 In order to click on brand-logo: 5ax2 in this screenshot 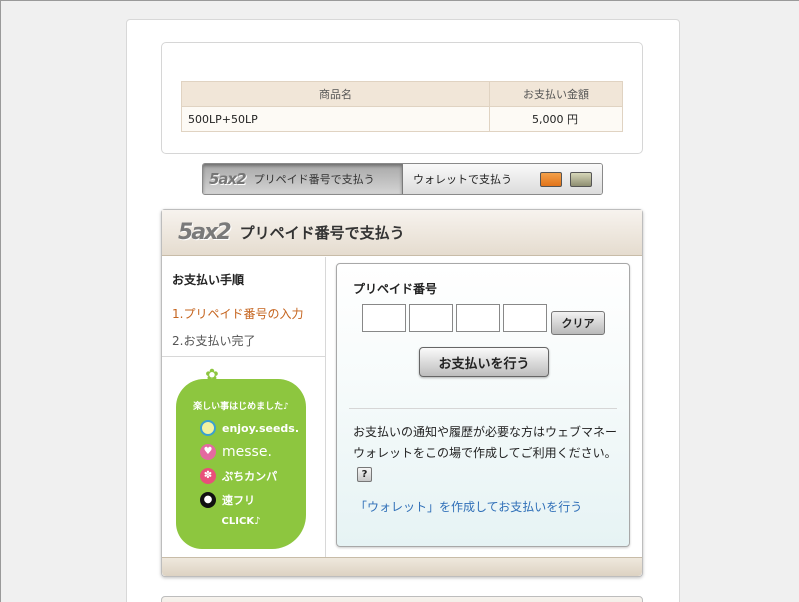, I will do `click(228, 179)`.